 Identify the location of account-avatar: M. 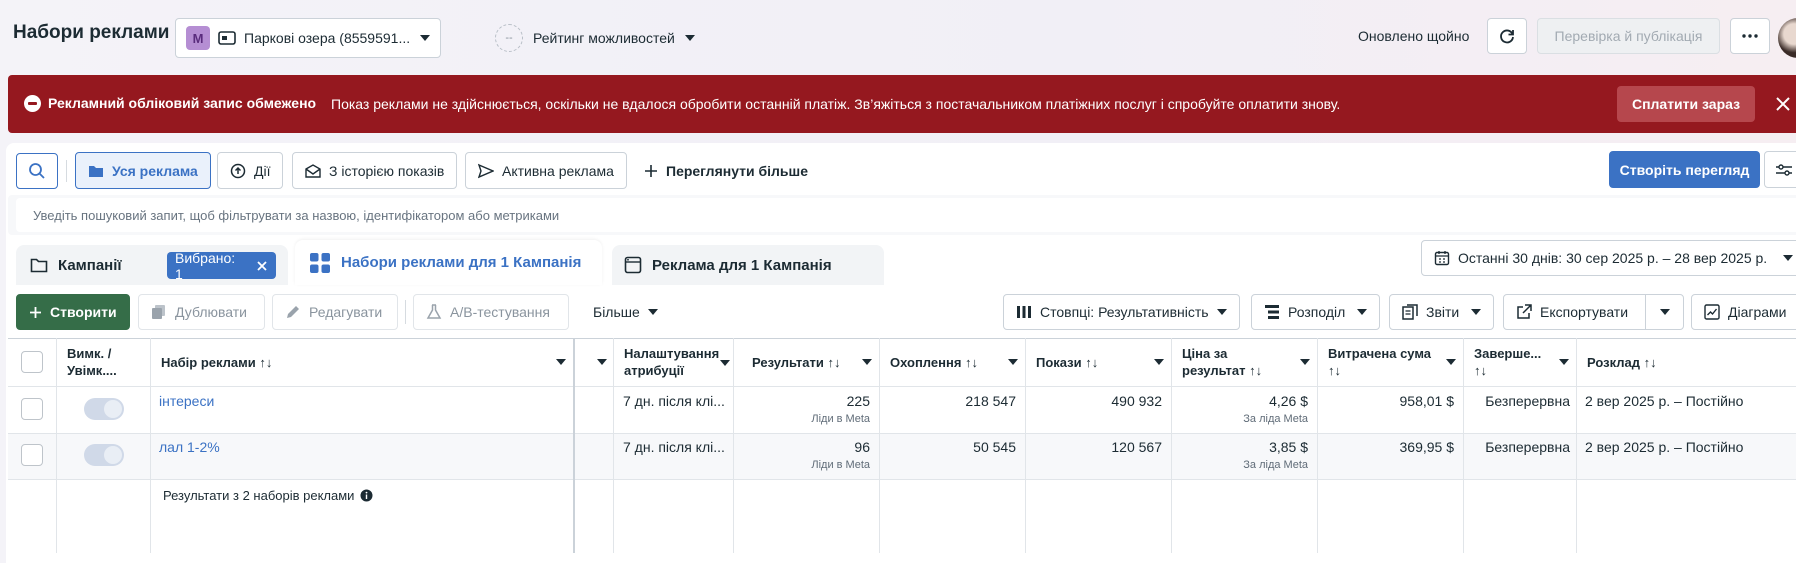
(198, 38).